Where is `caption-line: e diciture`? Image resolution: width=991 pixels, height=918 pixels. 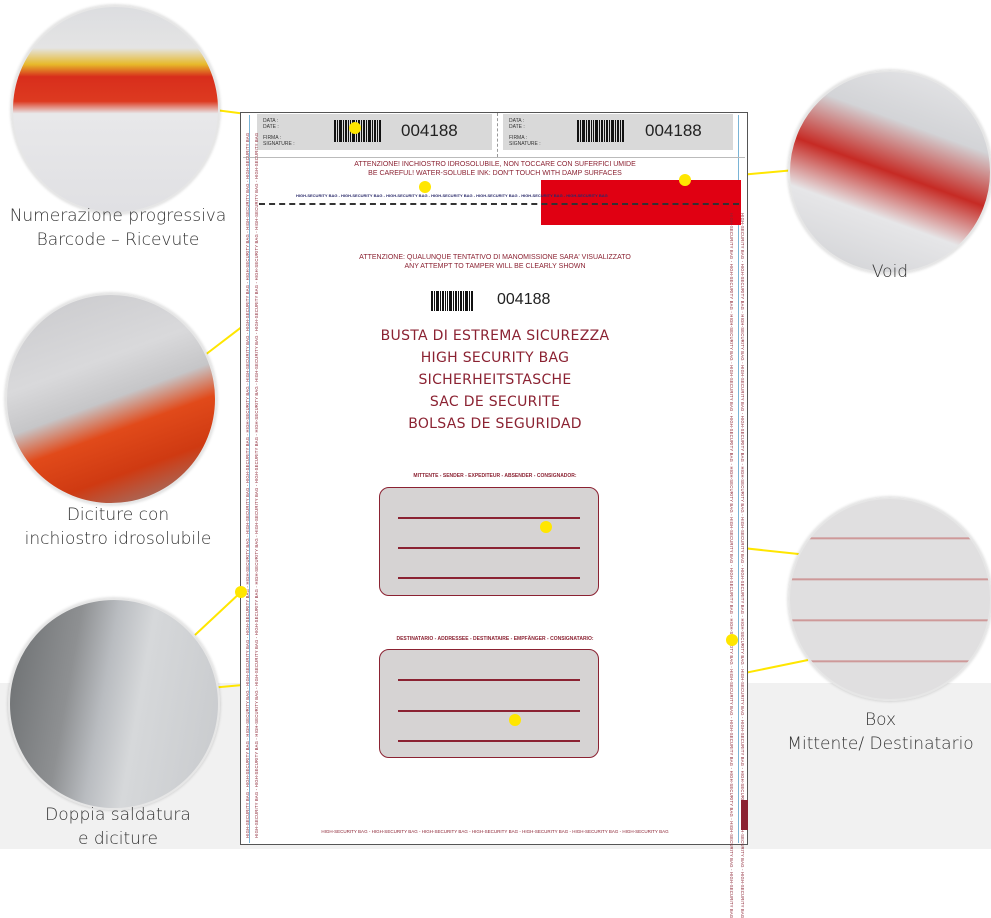
caption-line: e diciture is located at coordinates (118, 839).